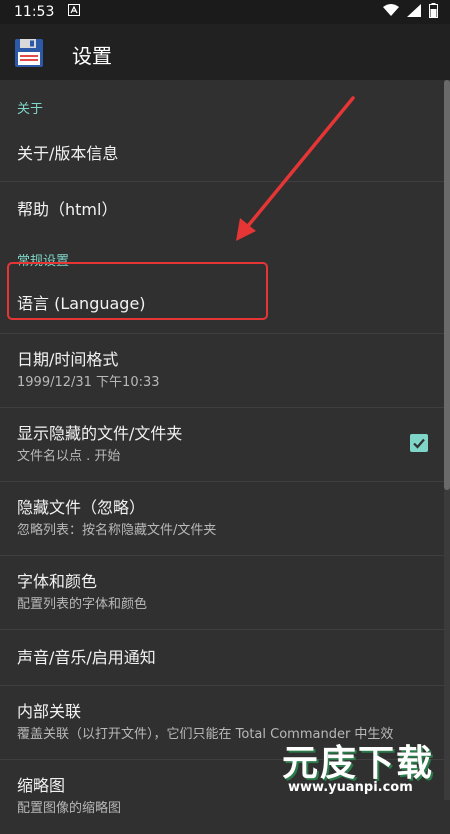 This screenshot has width=450, height=834. I want to click on setting-title: 字体和颜色, so click(57, 581).